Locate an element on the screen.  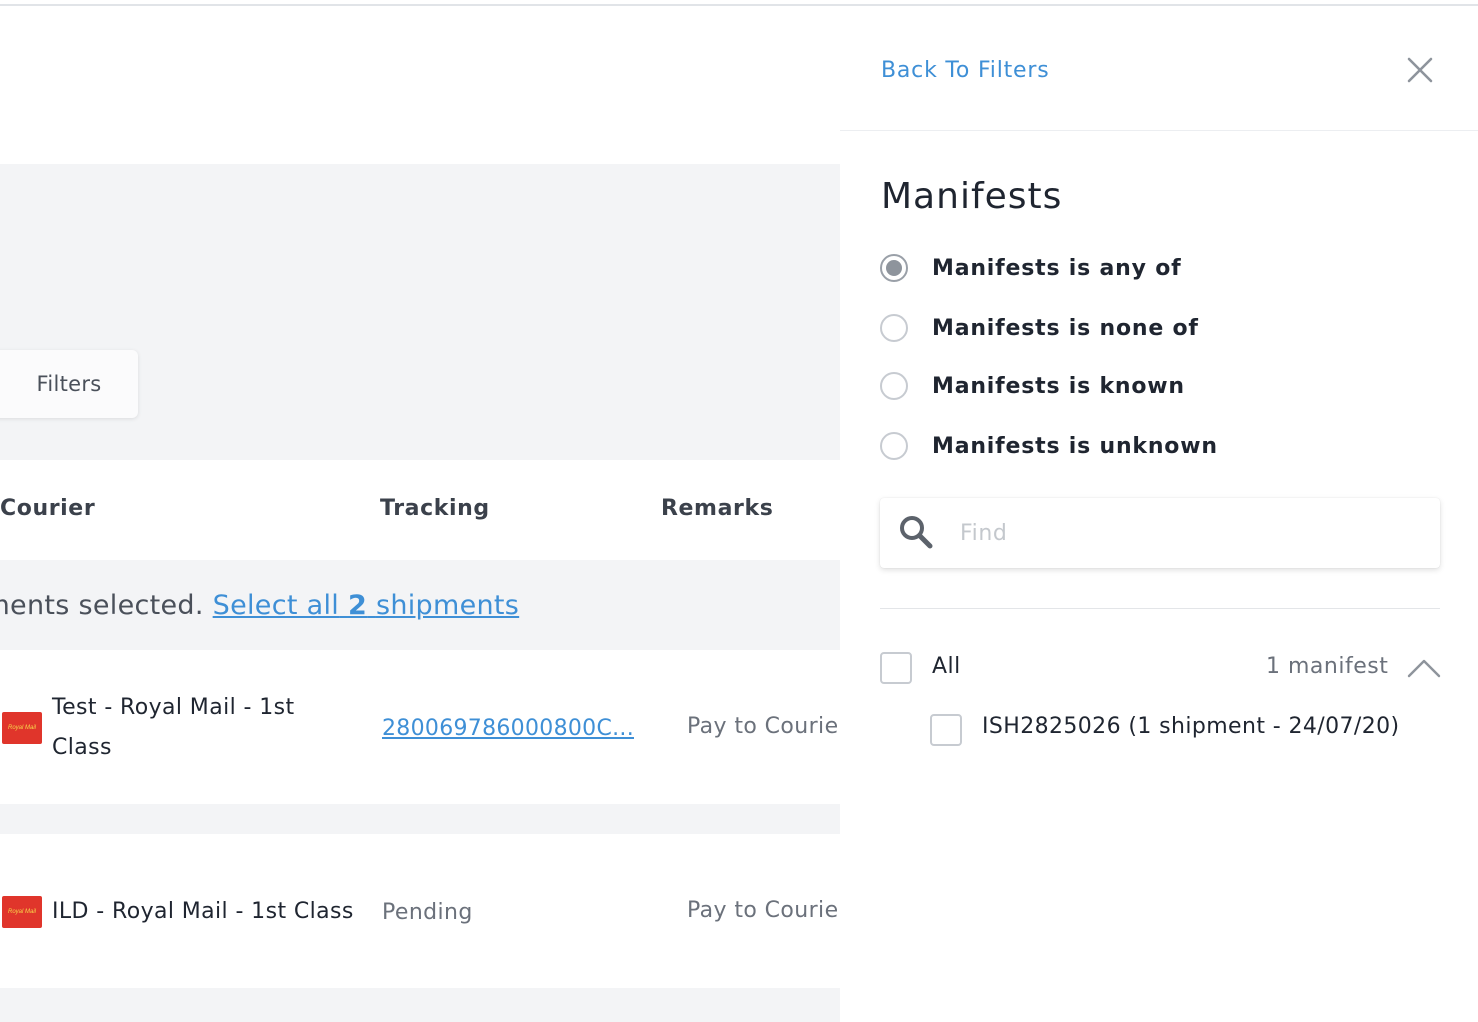
header-band is located at coordinates (420, 85).